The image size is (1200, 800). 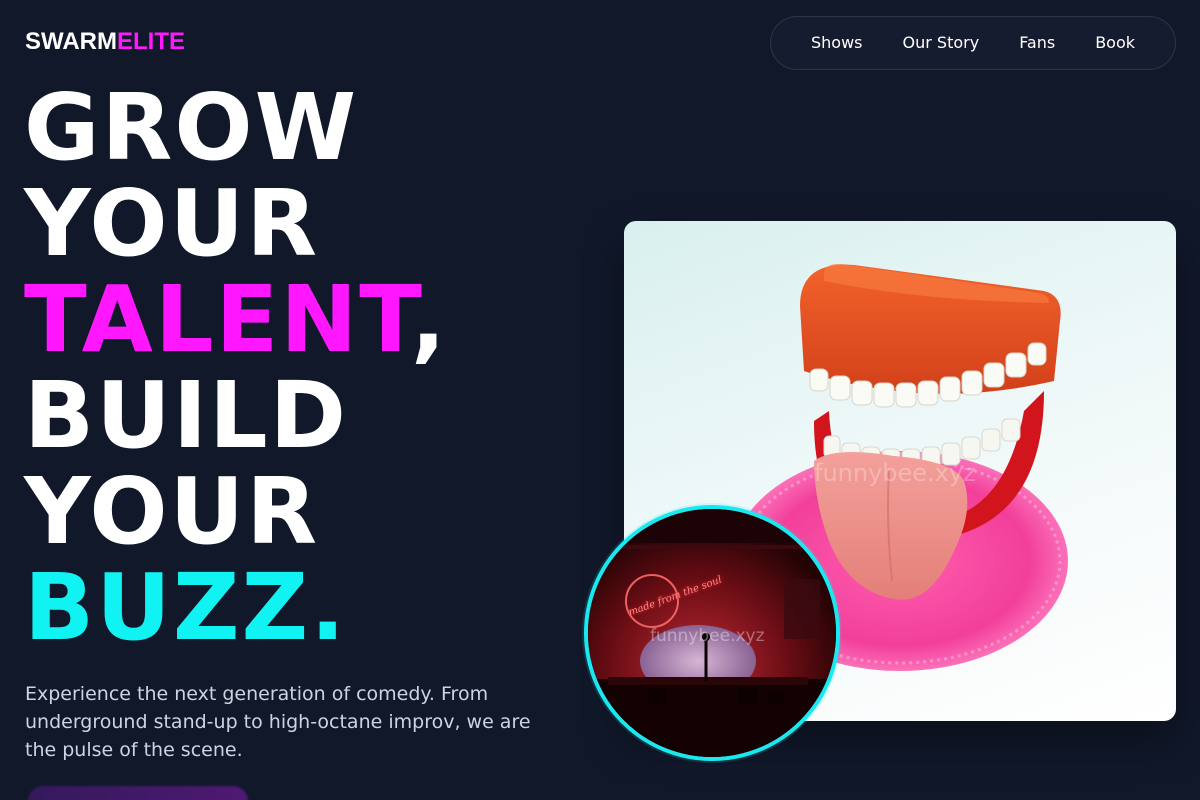 I want to click on headline-line-1: GROW, so click(x=191, y=127).